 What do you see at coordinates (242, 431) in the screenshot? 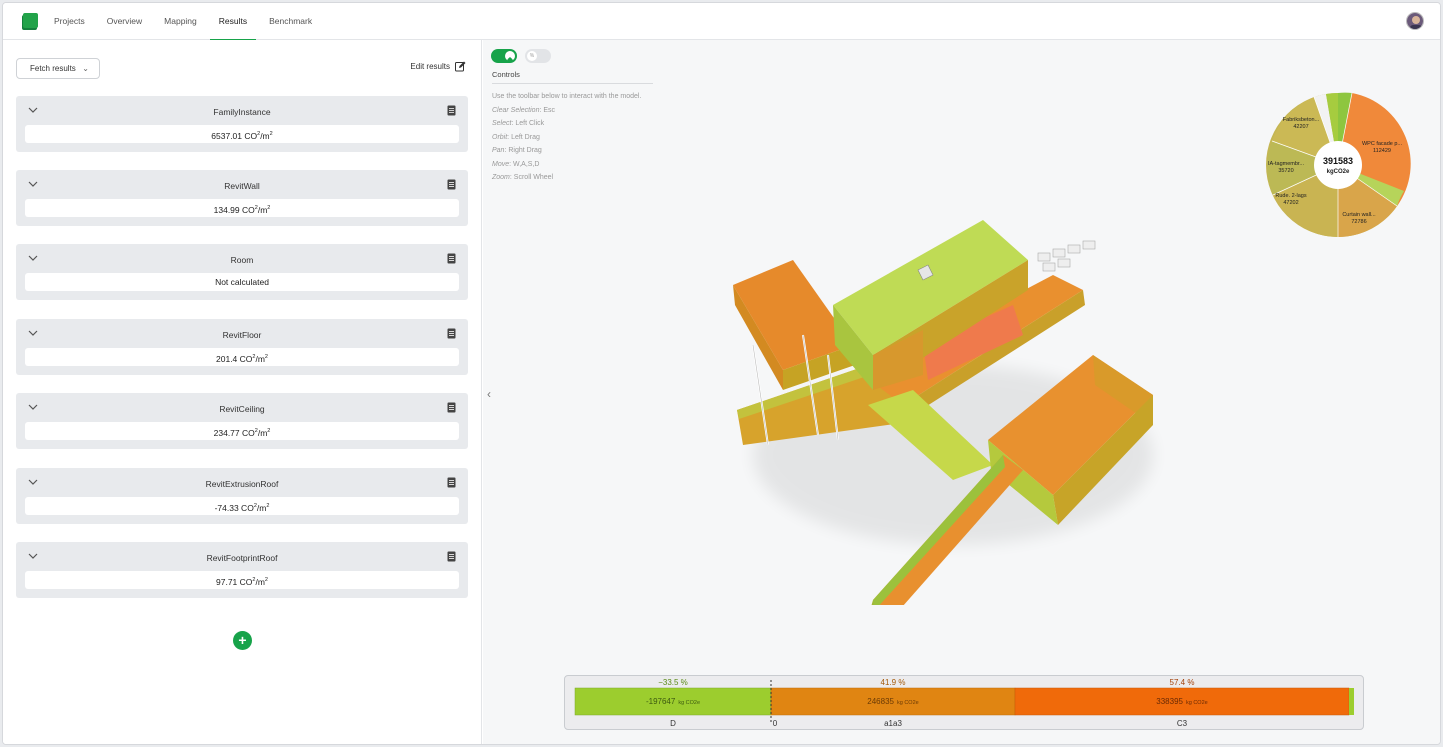
I see `result-card-value: 234.77 CO2/m2` at bounding box center [242, 431].